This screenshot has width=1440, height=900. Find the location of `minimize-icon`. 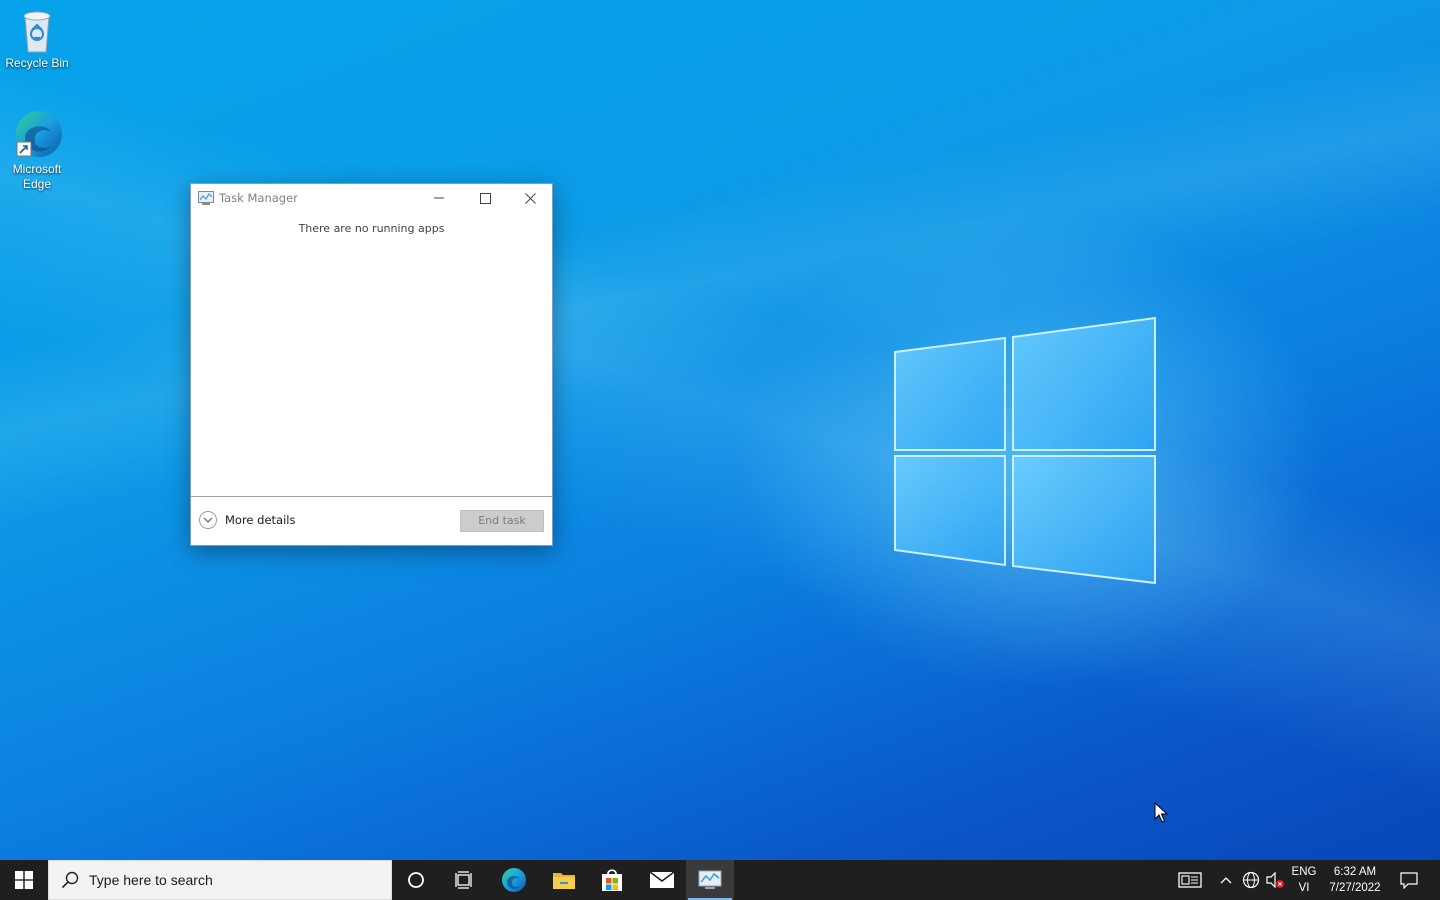

minimize-icon is located at coordinates (439, 198).